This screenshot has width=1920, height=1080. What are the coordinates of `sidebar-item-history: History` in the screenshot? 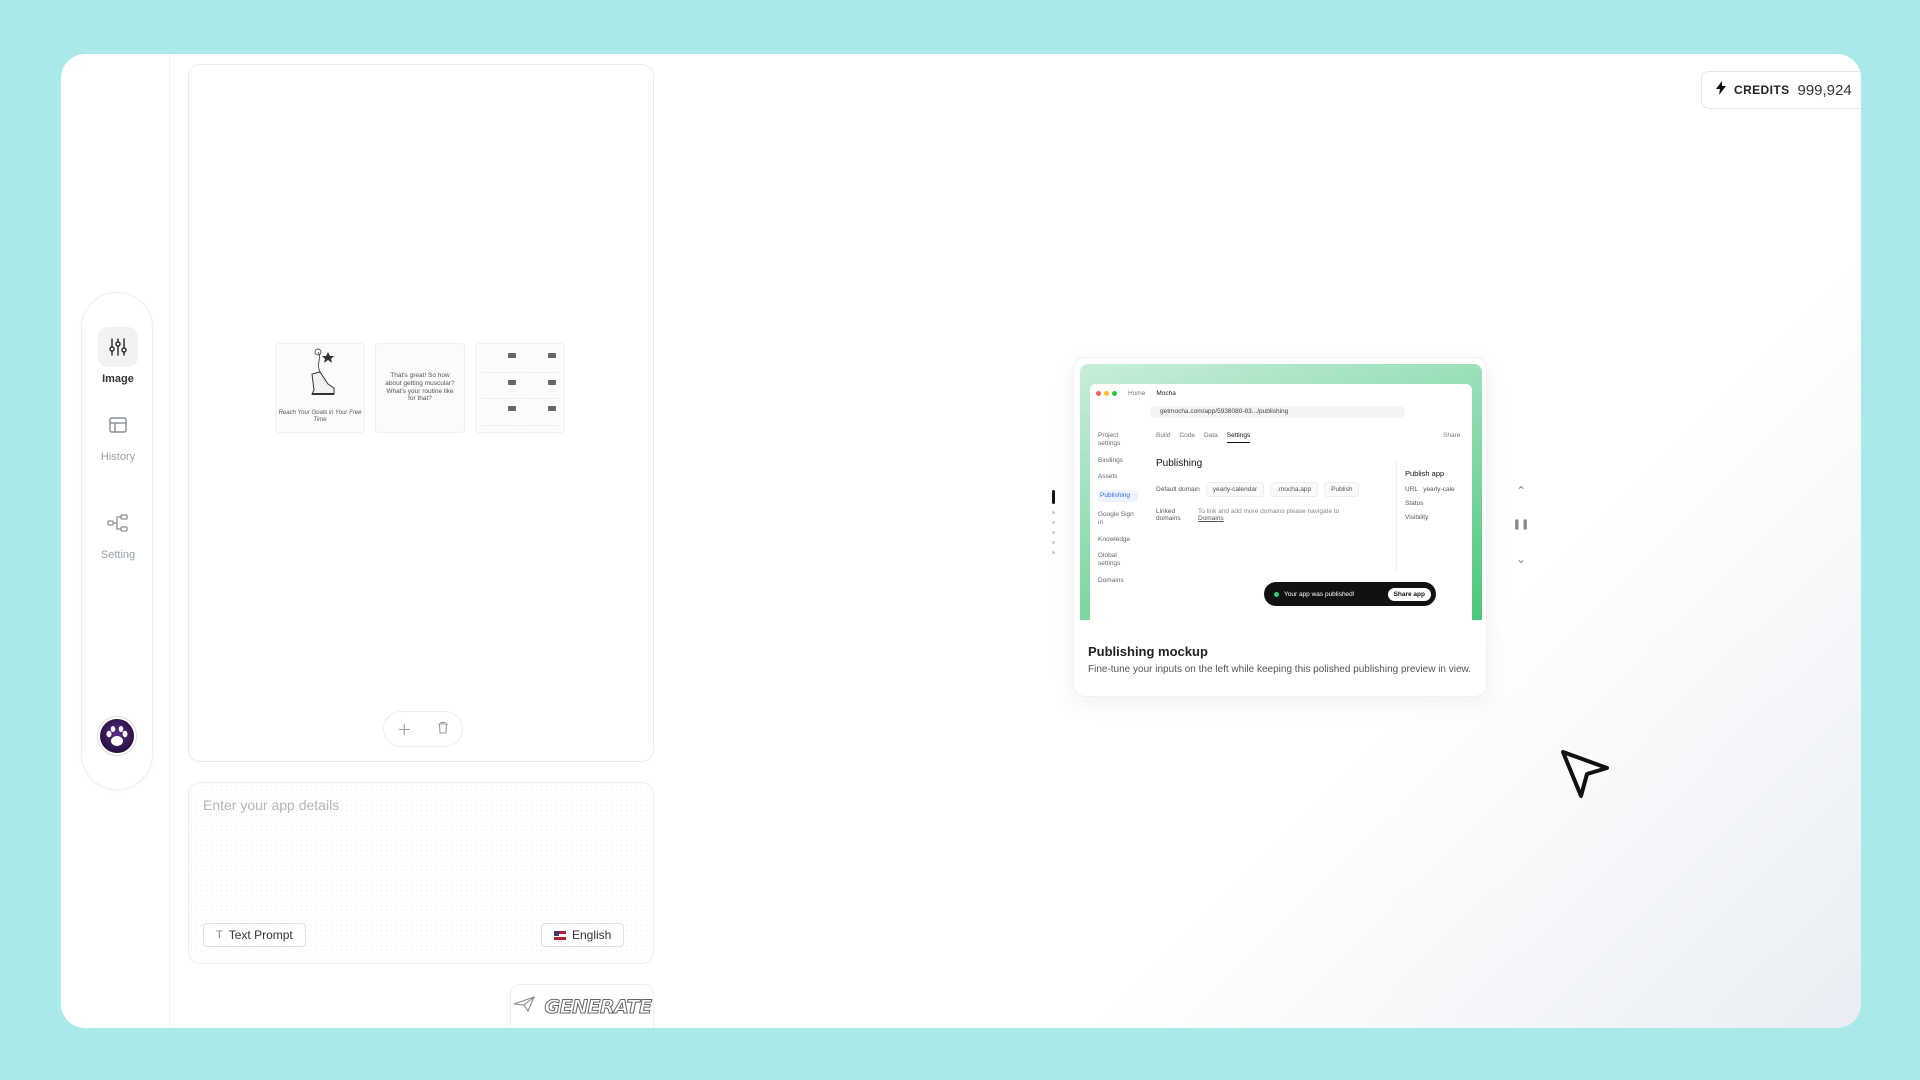 It's located at (118, 434).